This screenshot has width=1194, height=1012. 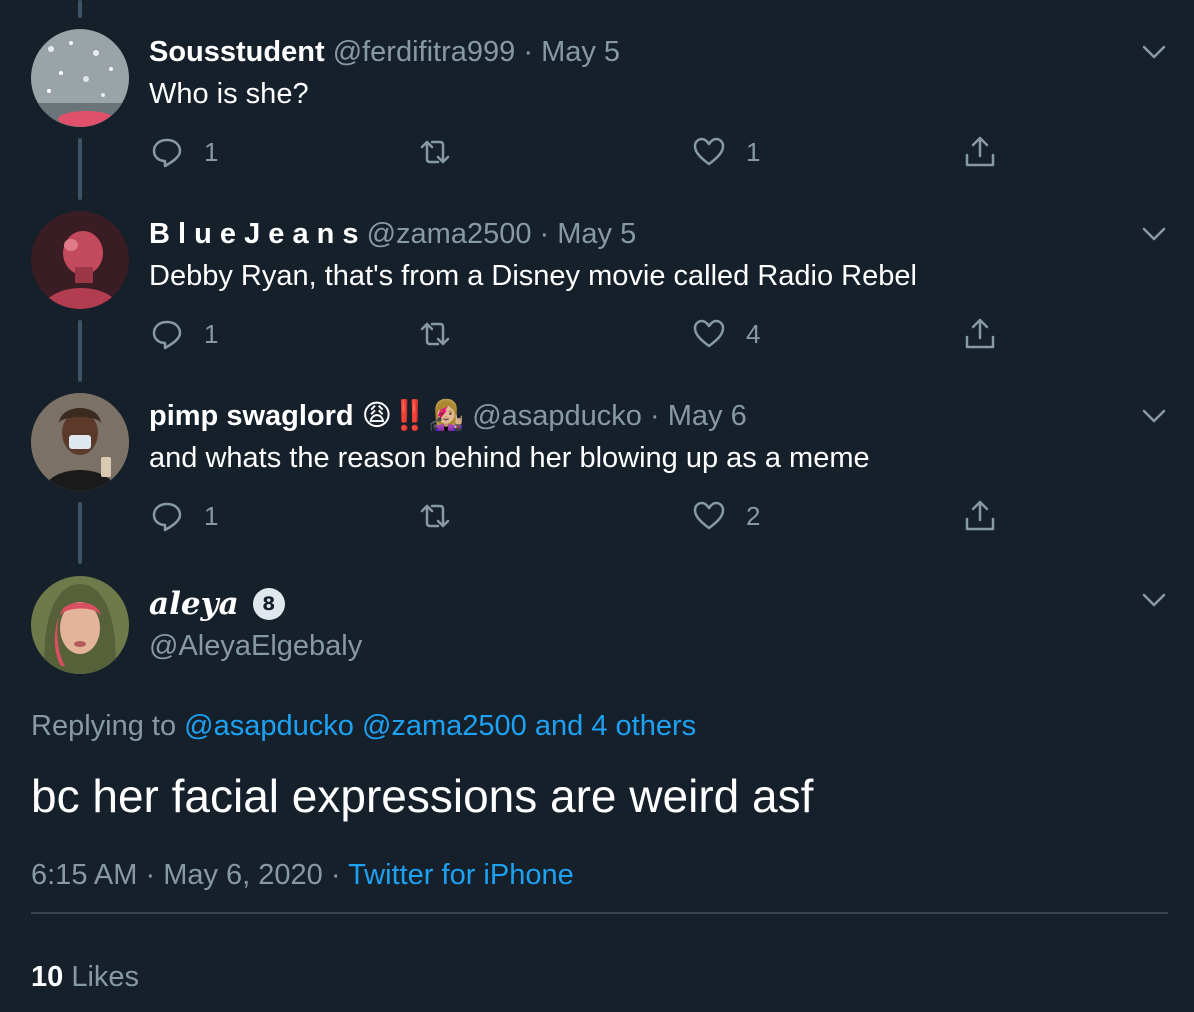 I want to click on action-bar: 1 4, so click(x=597, y=332).